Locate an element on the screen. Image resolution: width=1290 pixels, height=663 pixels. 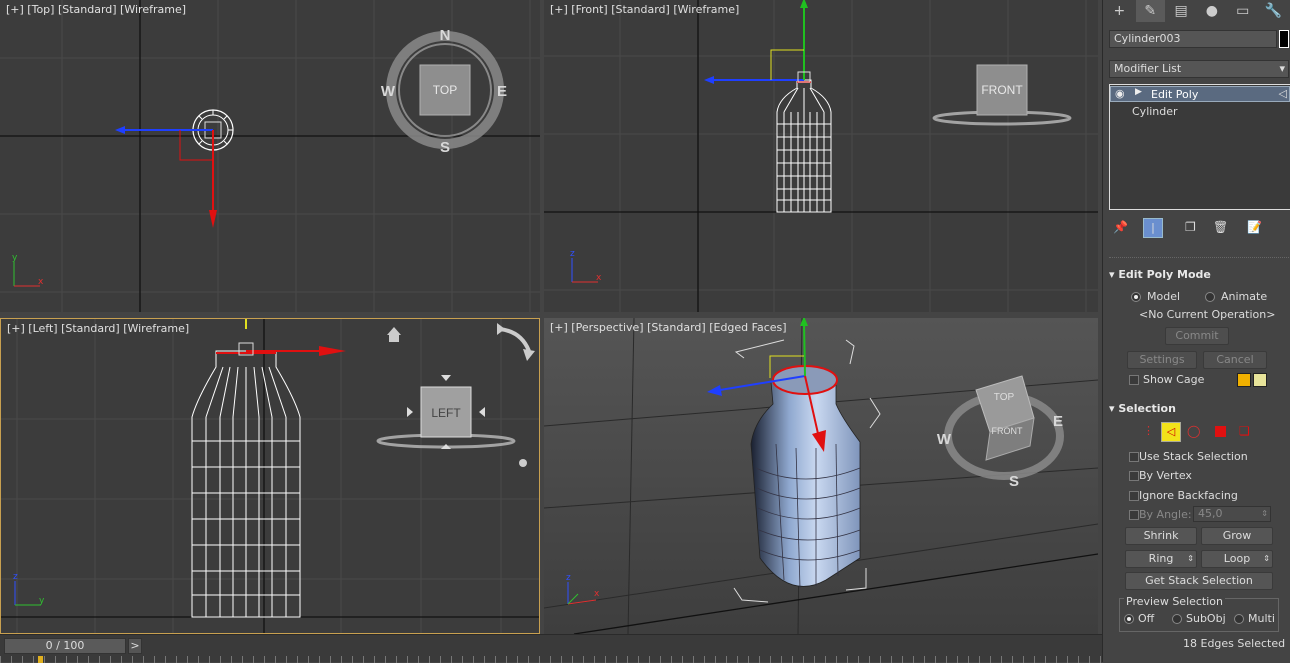
modifier-list-dropdown: Modifier List ▾ is located at coordinates (1199, 69).